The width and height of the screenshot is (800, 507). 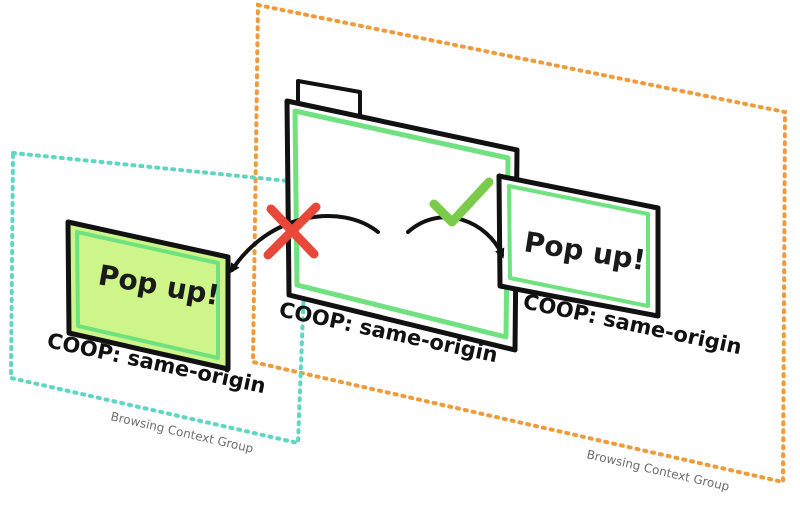 What do you see at coordinates (620, 266) in the screenshot?
I see `popup-window-right: Pop up! COOP: same-origin` at bounding box center [620, 266].